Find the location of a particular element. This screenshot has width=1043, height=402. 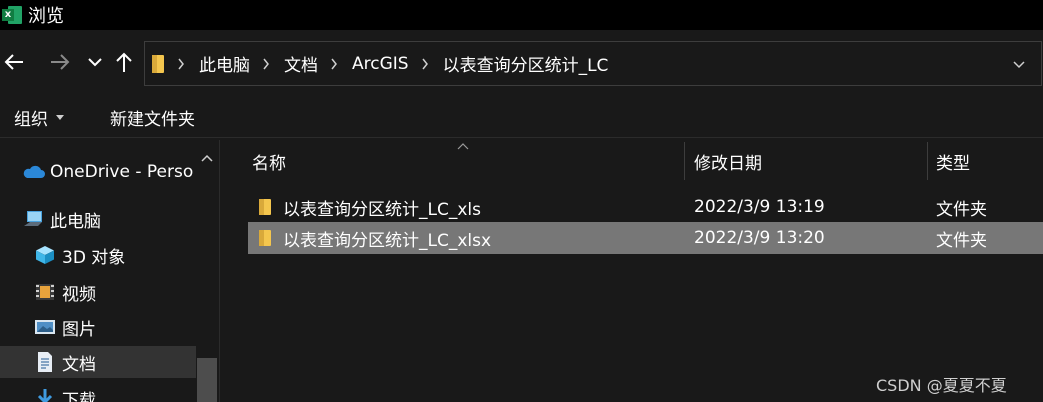

address-bar: 此电脑 文档 ArcGIS 以表查询分区统计_LC is located at coordinates (593, 63).